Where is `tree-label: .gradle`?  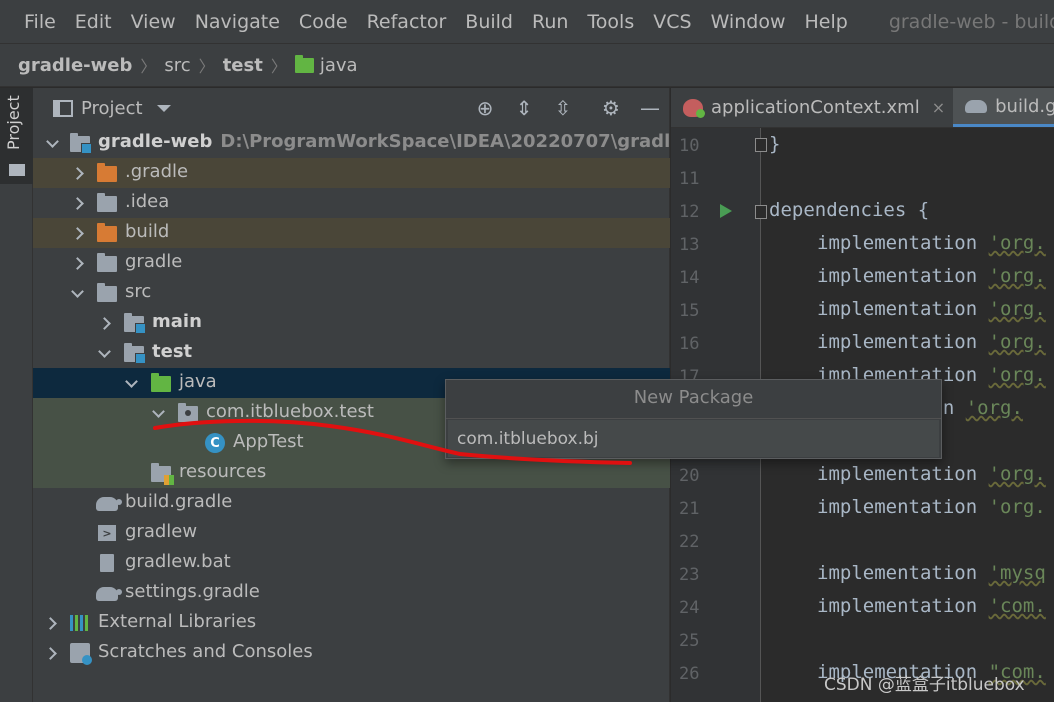 tree-label: .gradle is located at coordinates (157, 171).